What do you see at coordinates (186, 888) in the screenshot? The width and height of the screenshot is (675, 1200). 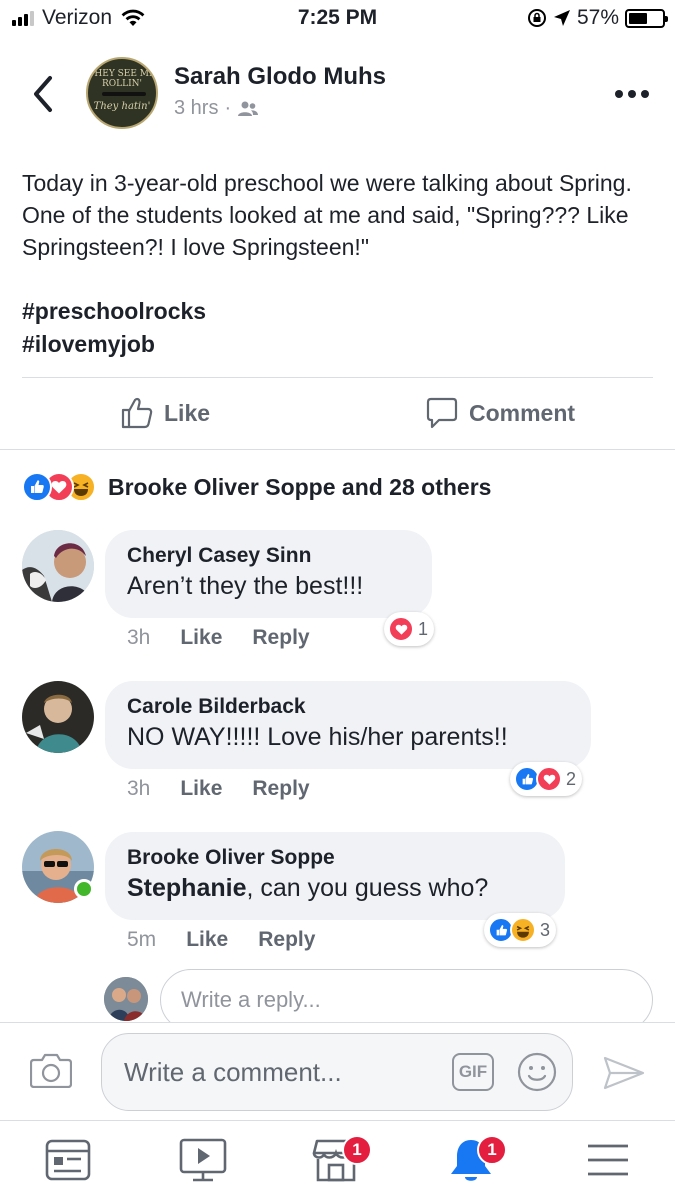 I see `mention-link: Stephanie` at bounding box center [186, 888].